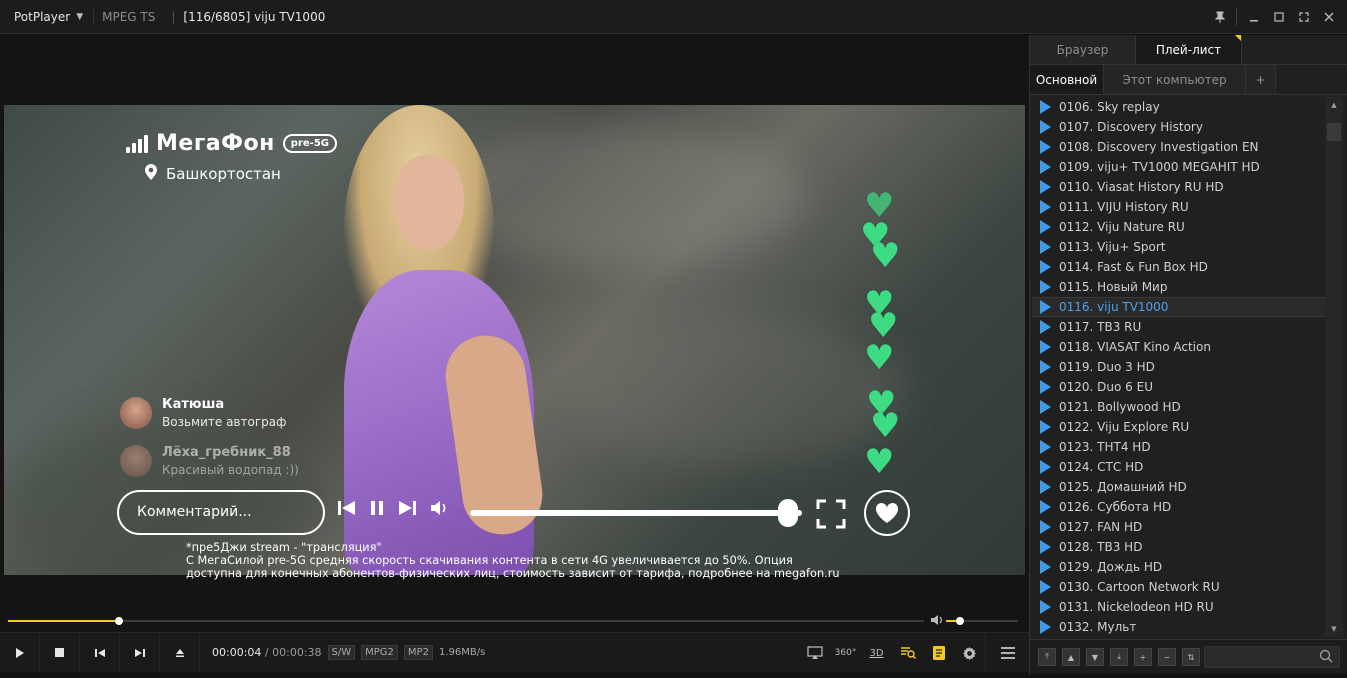 The image size is (1347, 678). Describe the element at coordinates (100, 652) in the screenshot. I see `previous-button` at that location.